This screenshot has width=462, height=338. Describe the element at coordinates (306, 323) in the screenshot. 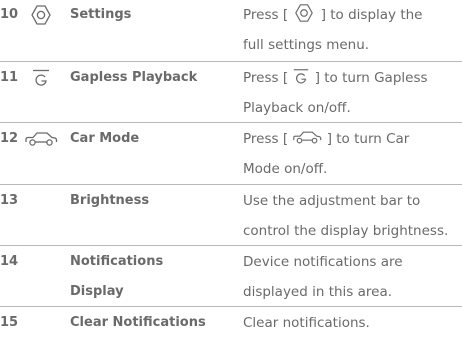

I see `desc-text: Clear notifications.` at that location.